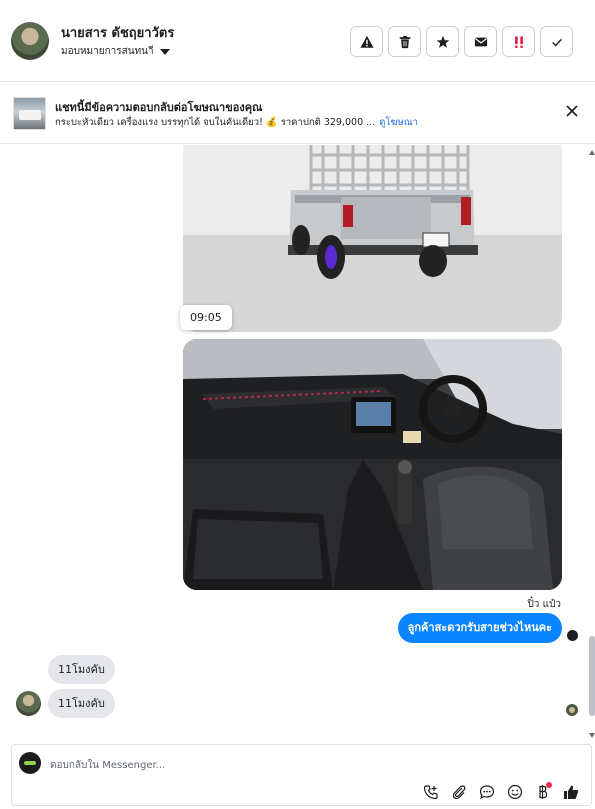 The image size is (595, 809). I want to click on scroll-down-arrow, so click(592, 735).